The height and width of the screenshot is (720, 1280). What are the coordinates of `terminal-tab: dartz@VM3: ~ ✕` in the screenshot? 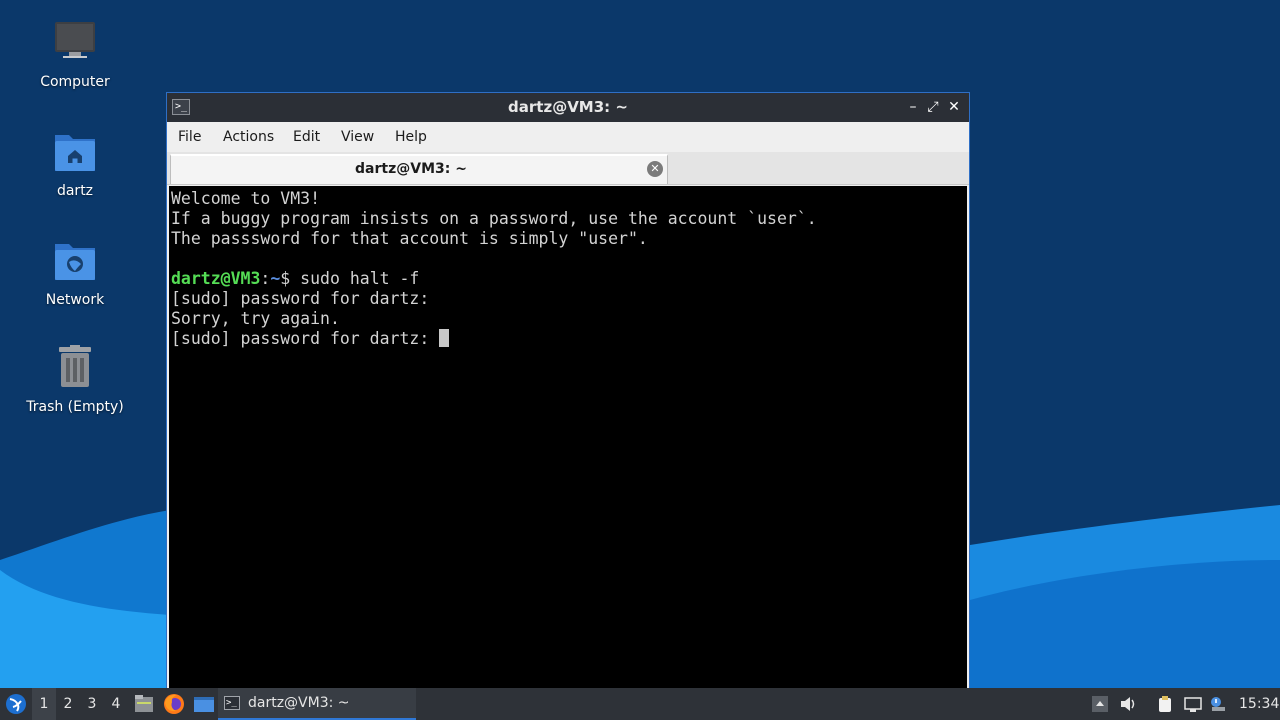 It's located at (419, 169).